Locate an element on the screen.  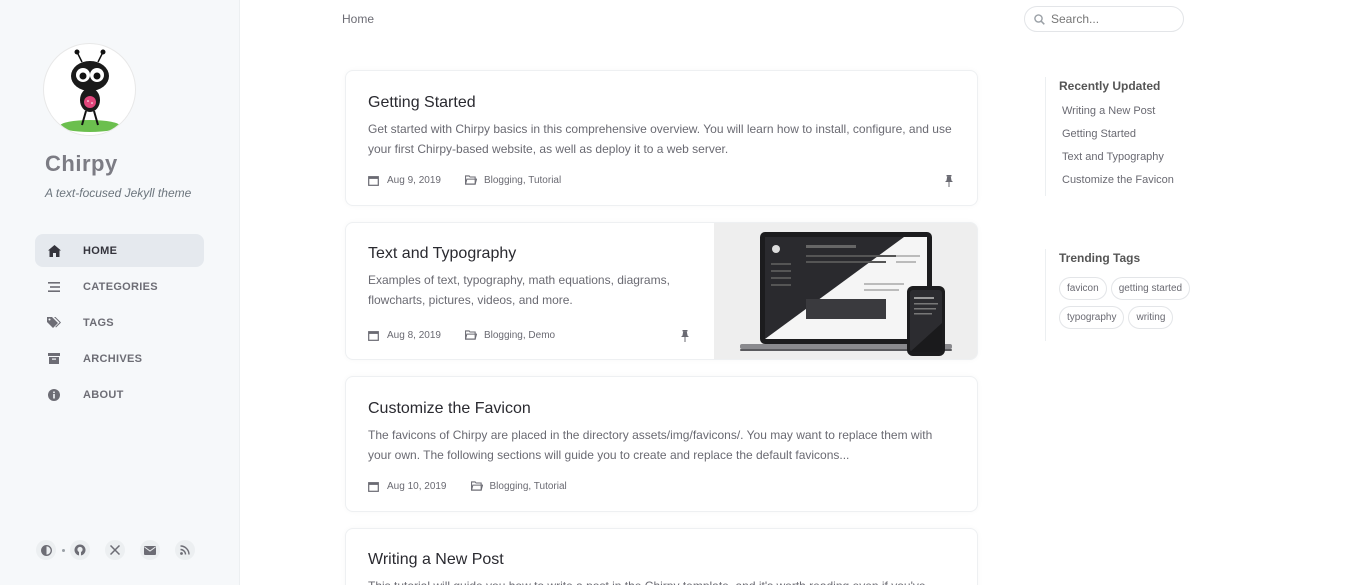
tags-icon is located at coordinates (54, 323).